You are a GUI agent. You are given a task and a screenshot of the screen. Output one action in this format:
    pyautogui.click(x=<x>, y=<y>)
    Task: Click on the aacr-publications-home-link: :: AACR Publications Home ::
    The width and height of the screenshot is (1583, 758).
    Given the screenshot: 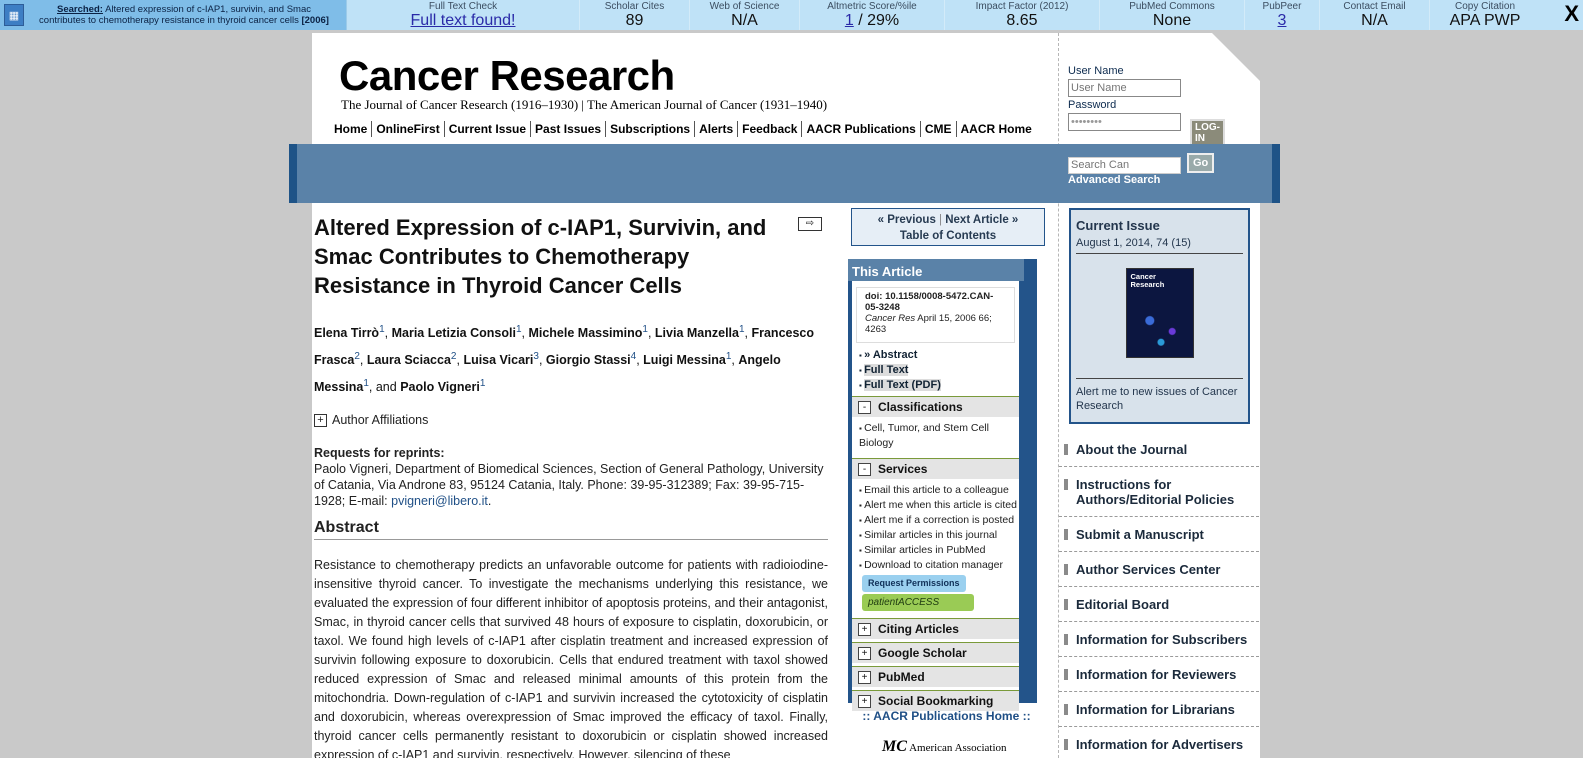 What is the action you would take?
    pyautogui.click(x=946, y=716)
    